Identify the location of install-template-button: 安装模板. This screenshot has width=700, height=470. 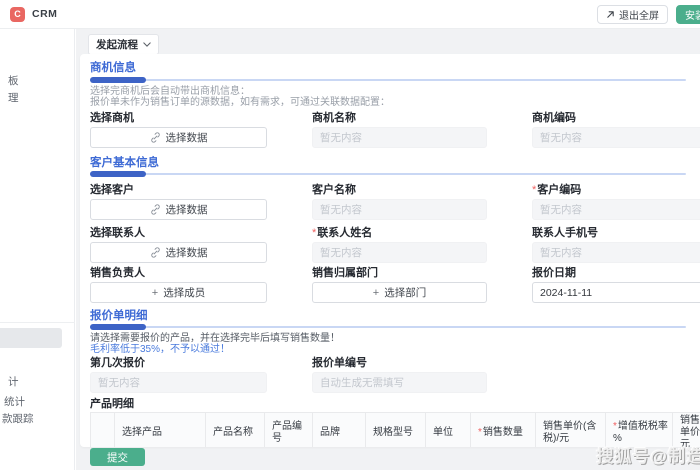
(688, 14).